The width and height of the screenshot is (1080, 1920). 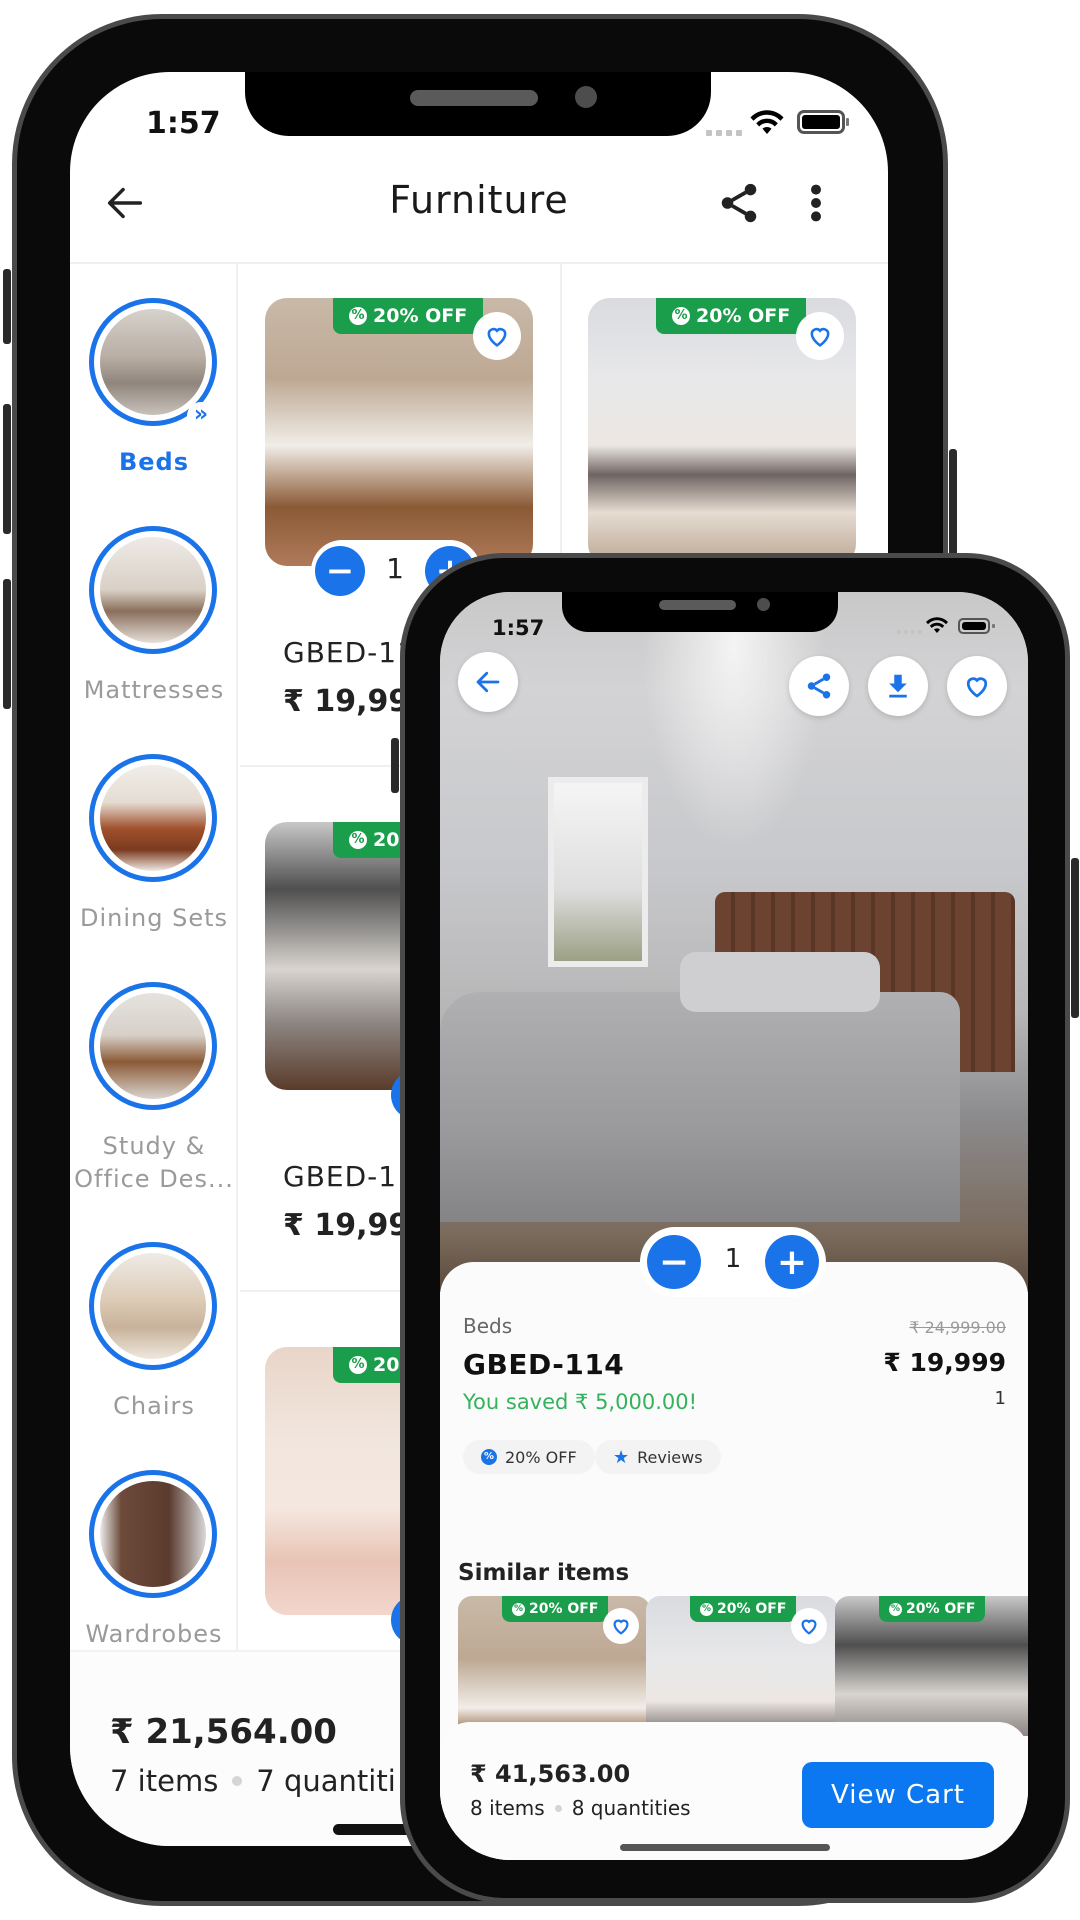 What do you see at coordinates (631, 1808) in the screenshot?
I see `cart-quantity-count: 8 quantities` at bounding box center [631, 1808].